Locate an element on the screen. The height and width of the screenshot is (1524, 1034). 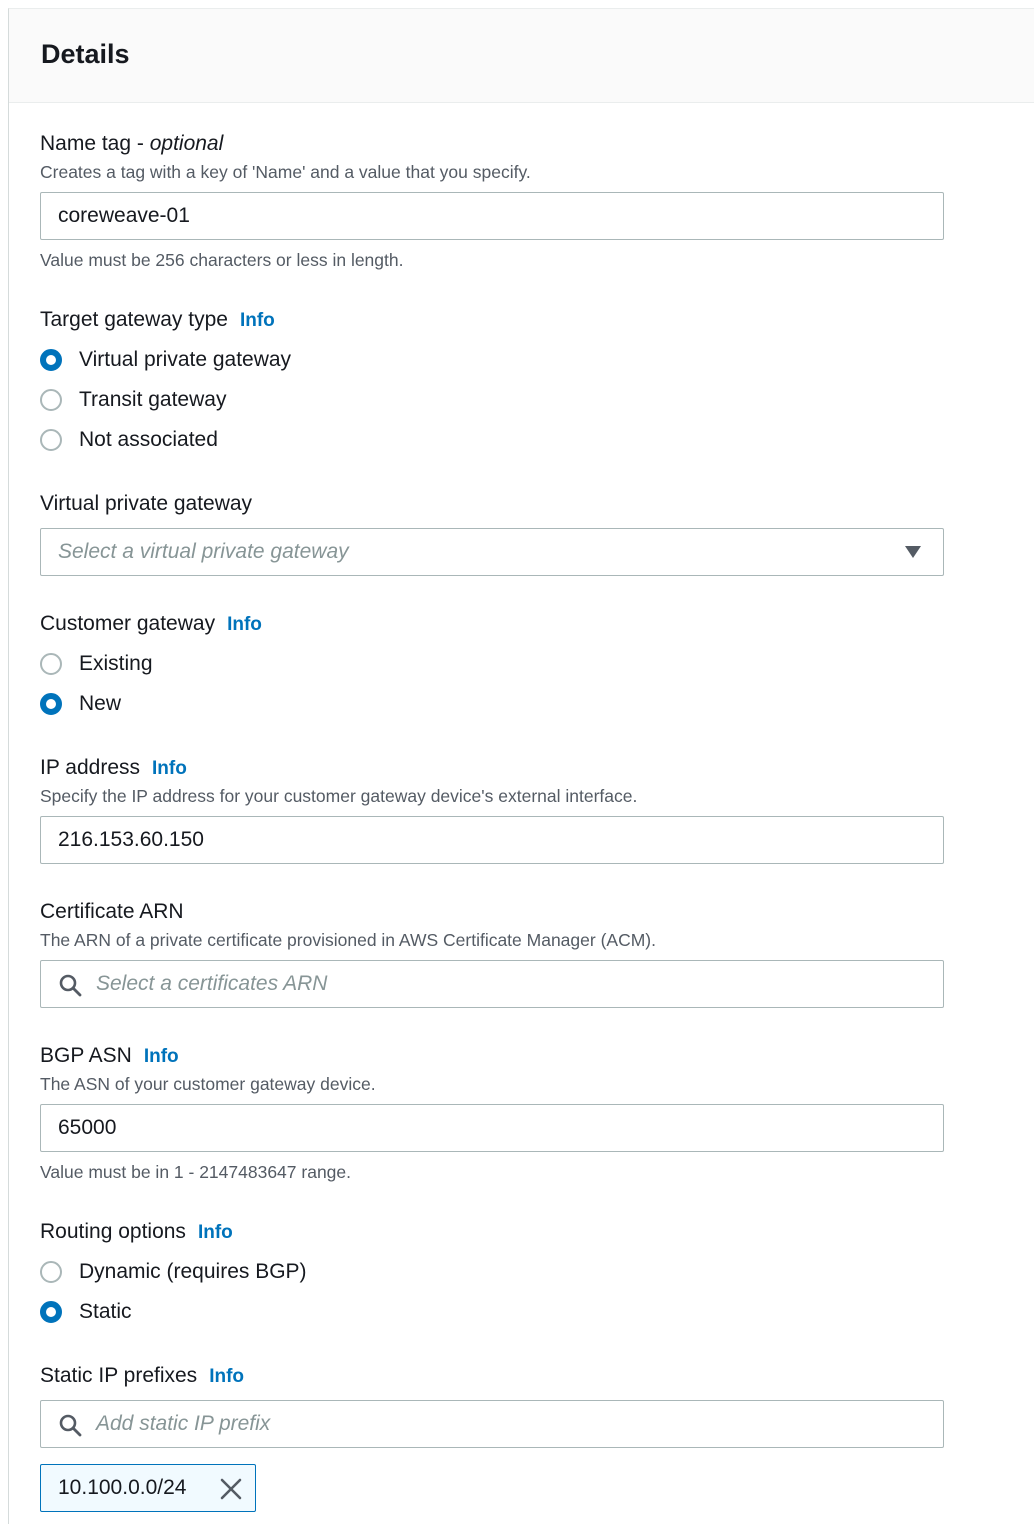
radio-dynamic: Dynamic (requires BGP) is located at coordinates (173, 1272).